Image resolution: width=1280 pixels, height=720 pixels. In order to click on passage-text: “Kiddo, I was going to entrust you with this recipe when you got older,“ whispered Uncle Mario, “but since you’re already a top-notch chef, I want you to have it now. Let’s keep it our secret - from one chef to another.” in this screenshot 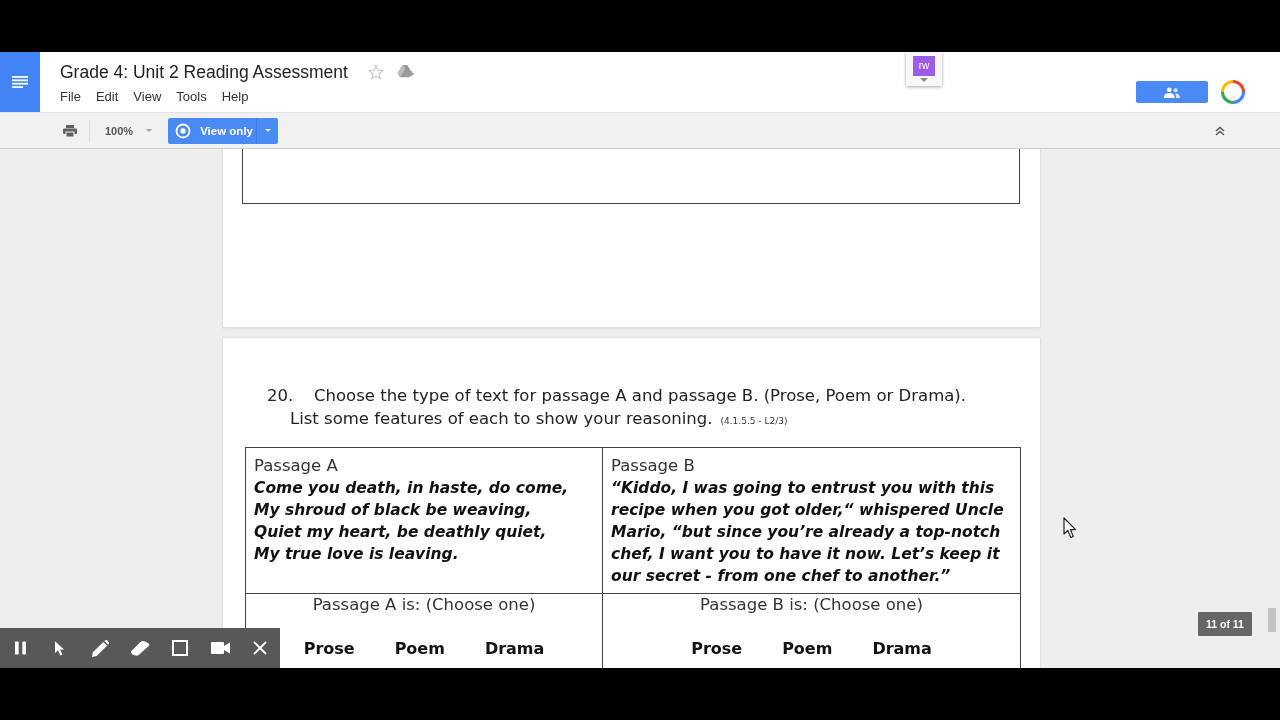, I will do `click(808, 532)`.